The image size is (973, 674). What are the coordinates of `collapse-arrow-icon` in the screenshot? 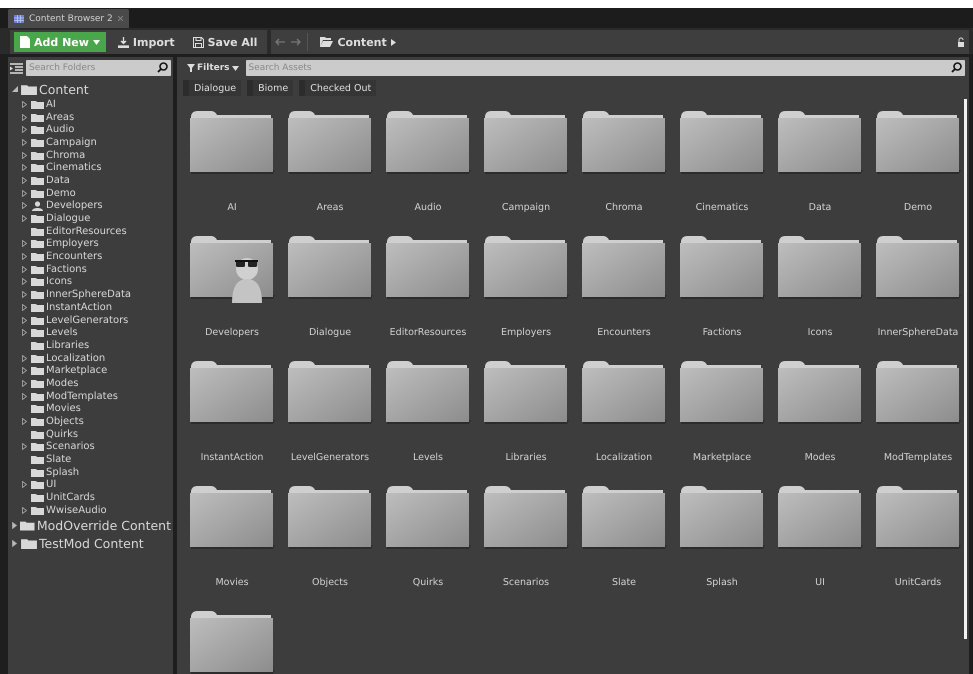 It's located at (15, 89).